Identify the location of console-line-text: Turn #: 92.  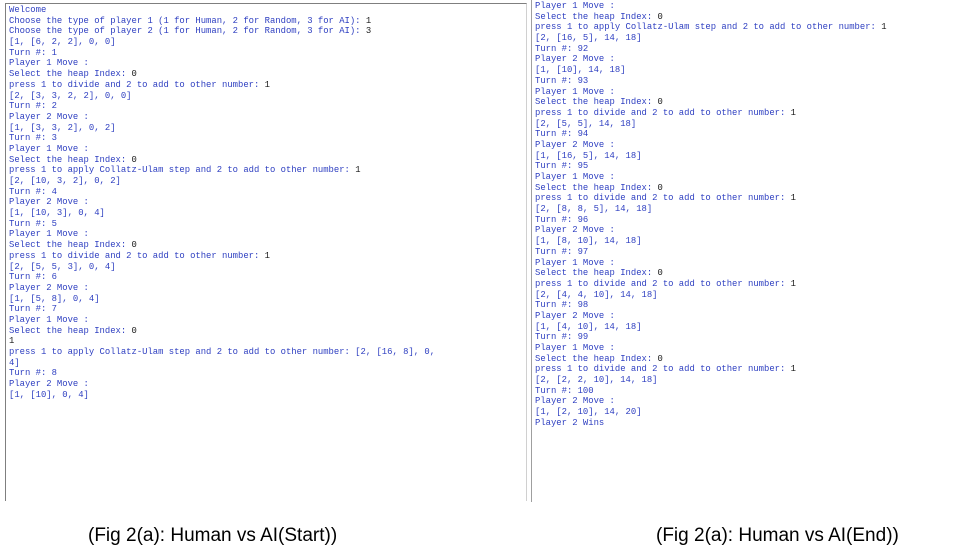
(562, 48).